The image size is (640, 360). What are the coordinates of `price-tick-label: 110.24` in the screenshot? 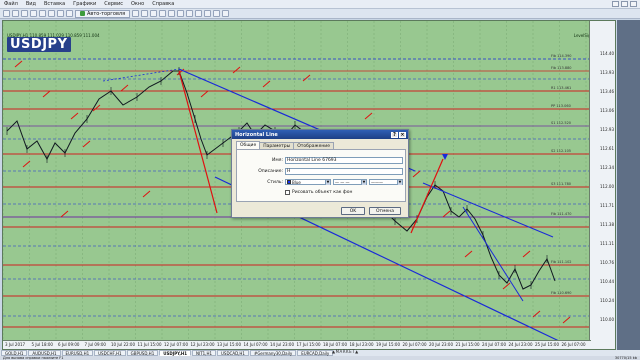 It's located at (607, 300).